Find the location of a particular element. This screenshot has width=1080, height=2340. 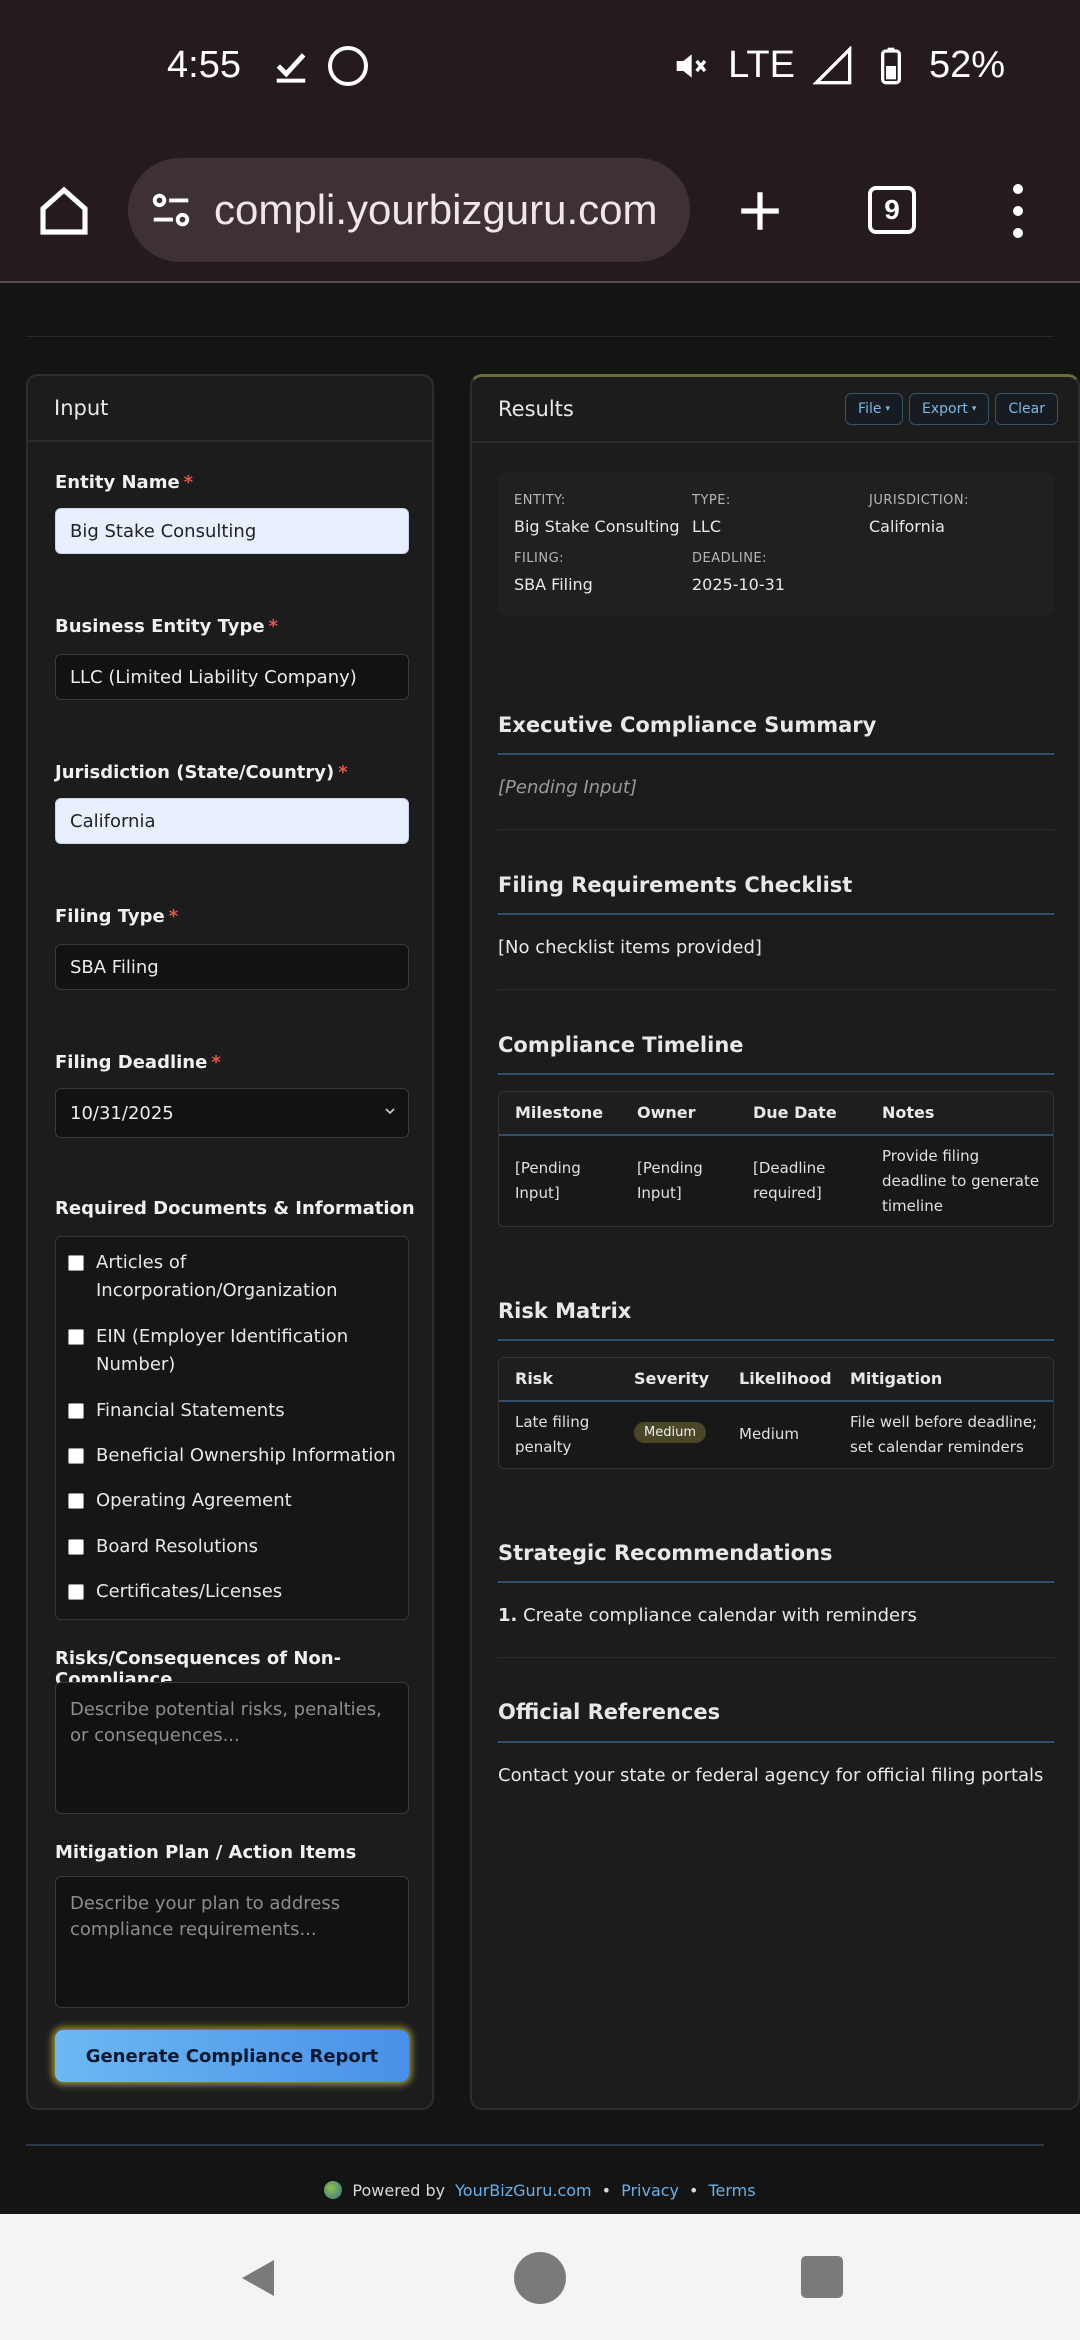

tab-count: 9 is located at coordinates (892, 209).